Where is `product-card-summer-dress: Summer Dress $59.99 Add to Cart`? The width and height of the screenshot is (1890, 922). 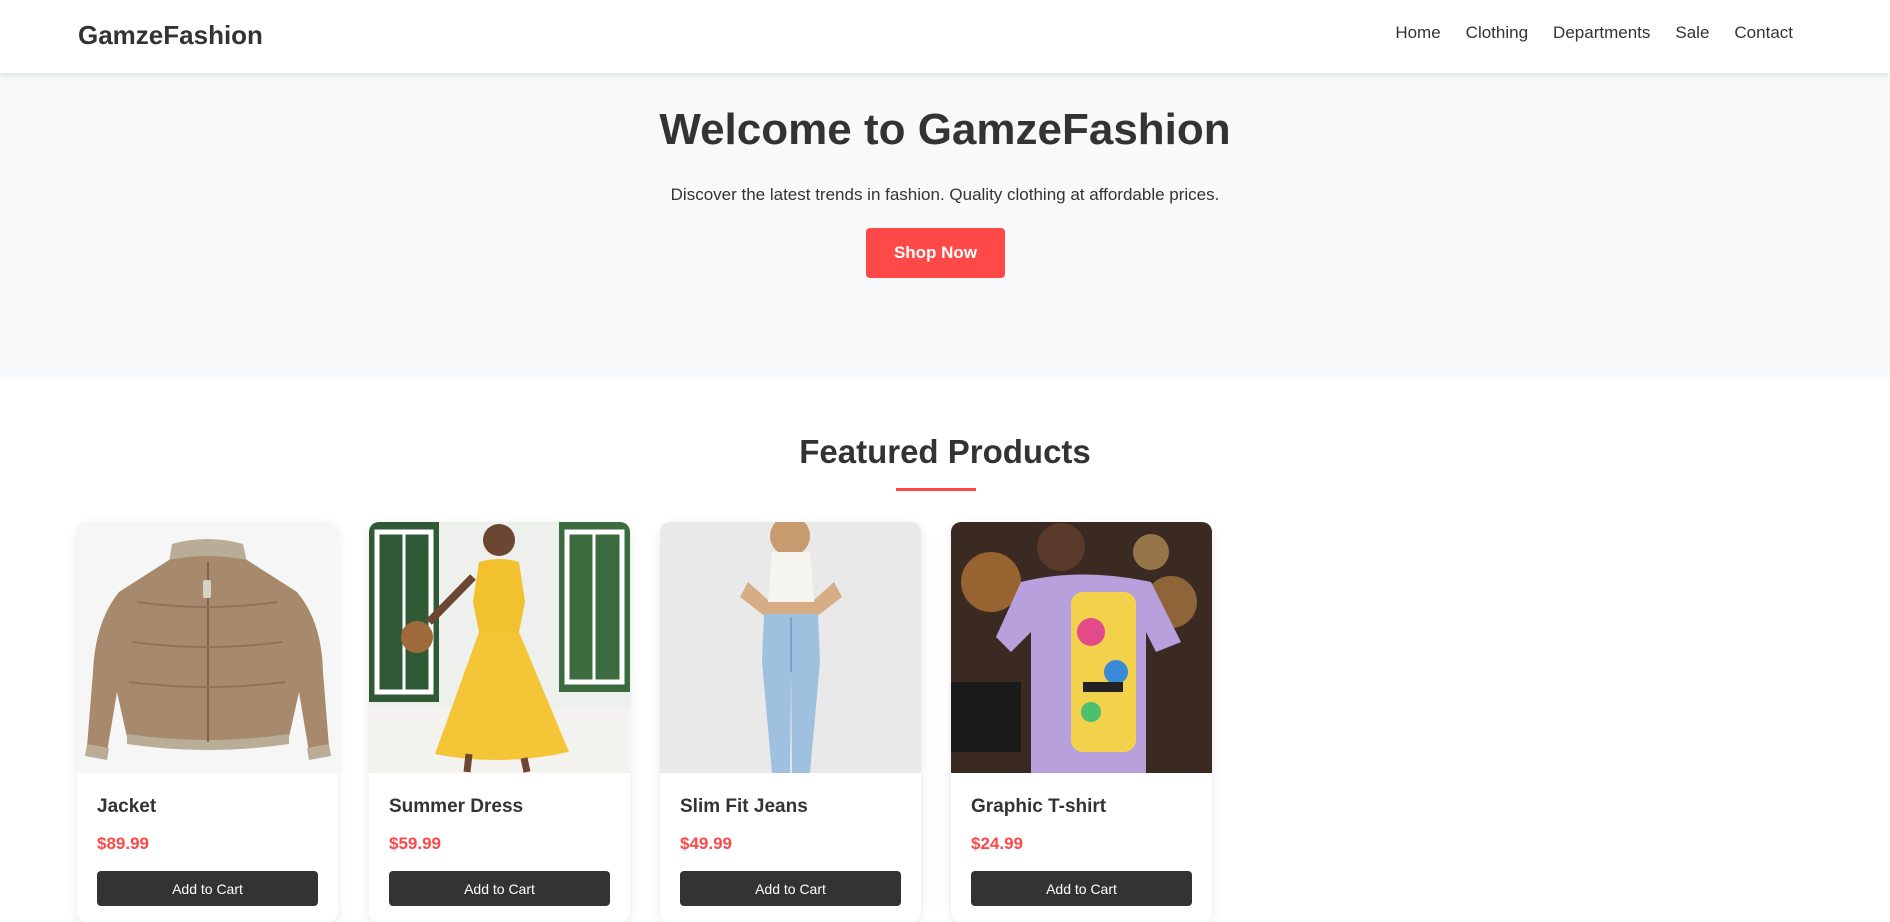 product-card-summer-dress: Summer Dress $59.99 Add to Cart is located at coordinates (499, 722).